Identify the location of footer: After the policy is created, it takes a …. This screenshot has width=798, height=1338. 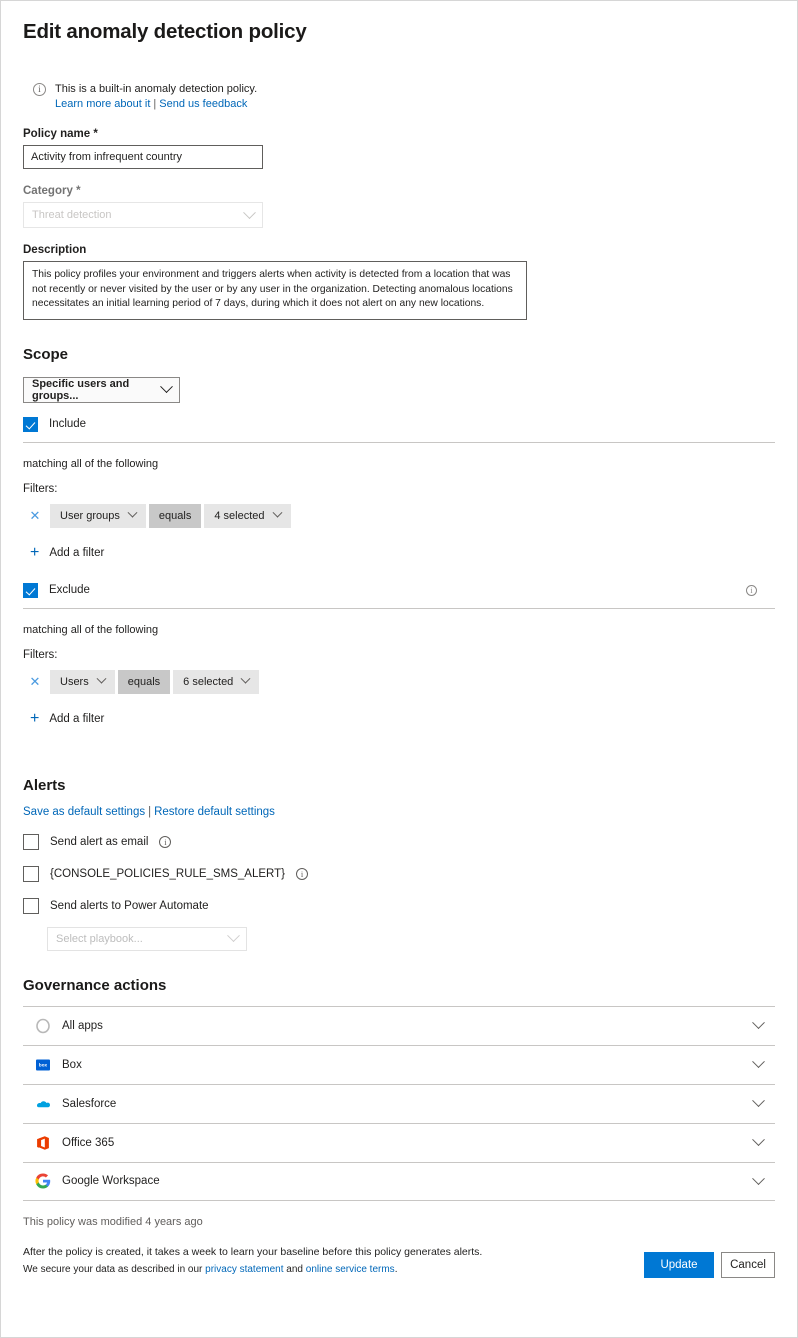
(399, 1261).